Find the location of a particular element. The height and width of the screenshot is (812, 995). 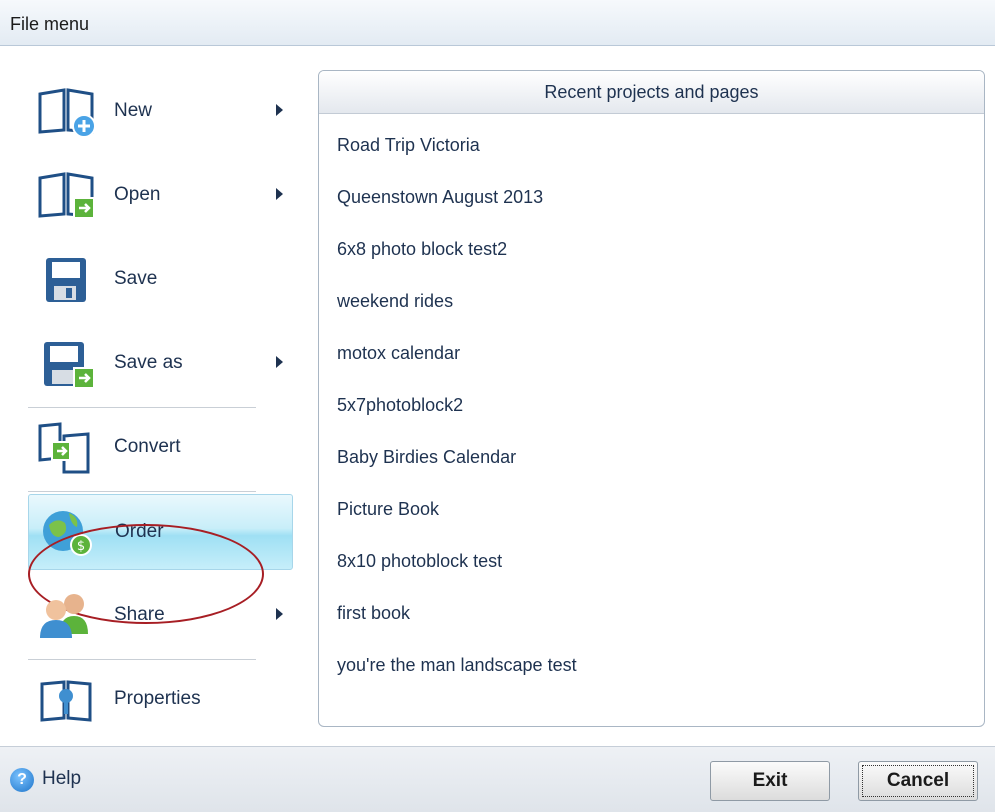

bottom-bar: ? Help Exit Cancel is located at coordinates (497, 779).